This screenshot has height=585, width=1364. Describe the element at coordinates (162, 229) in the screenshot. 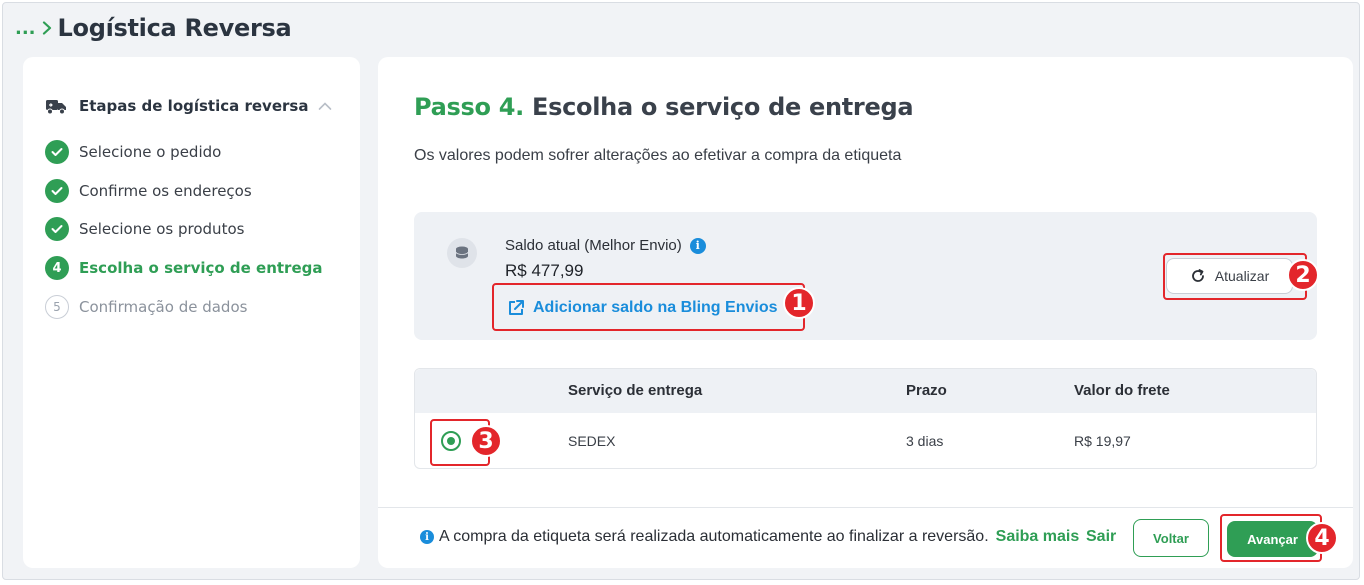

I see `step-label: Selecione os produtos` at that location.